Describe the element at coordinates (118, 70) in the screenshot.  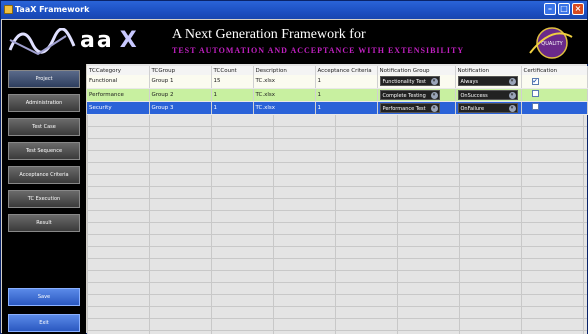
I see `col-header: TCCategory` at that location.